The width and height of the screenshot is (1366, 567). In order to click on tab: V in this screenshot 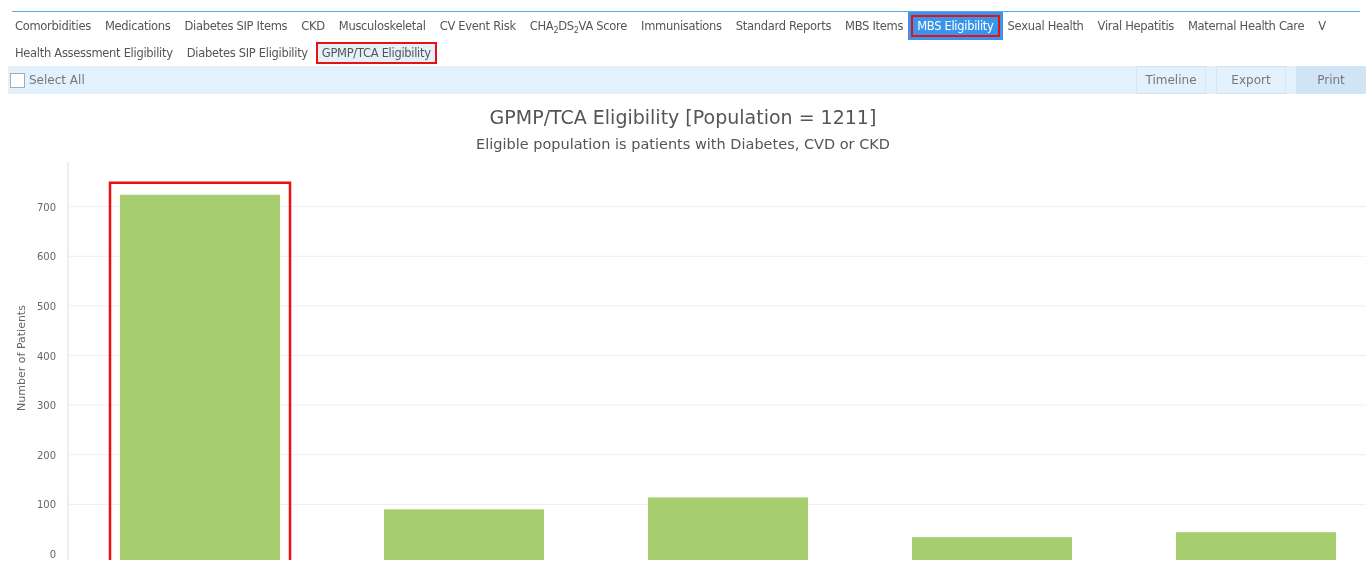, I will do `click(1322, 26)`.